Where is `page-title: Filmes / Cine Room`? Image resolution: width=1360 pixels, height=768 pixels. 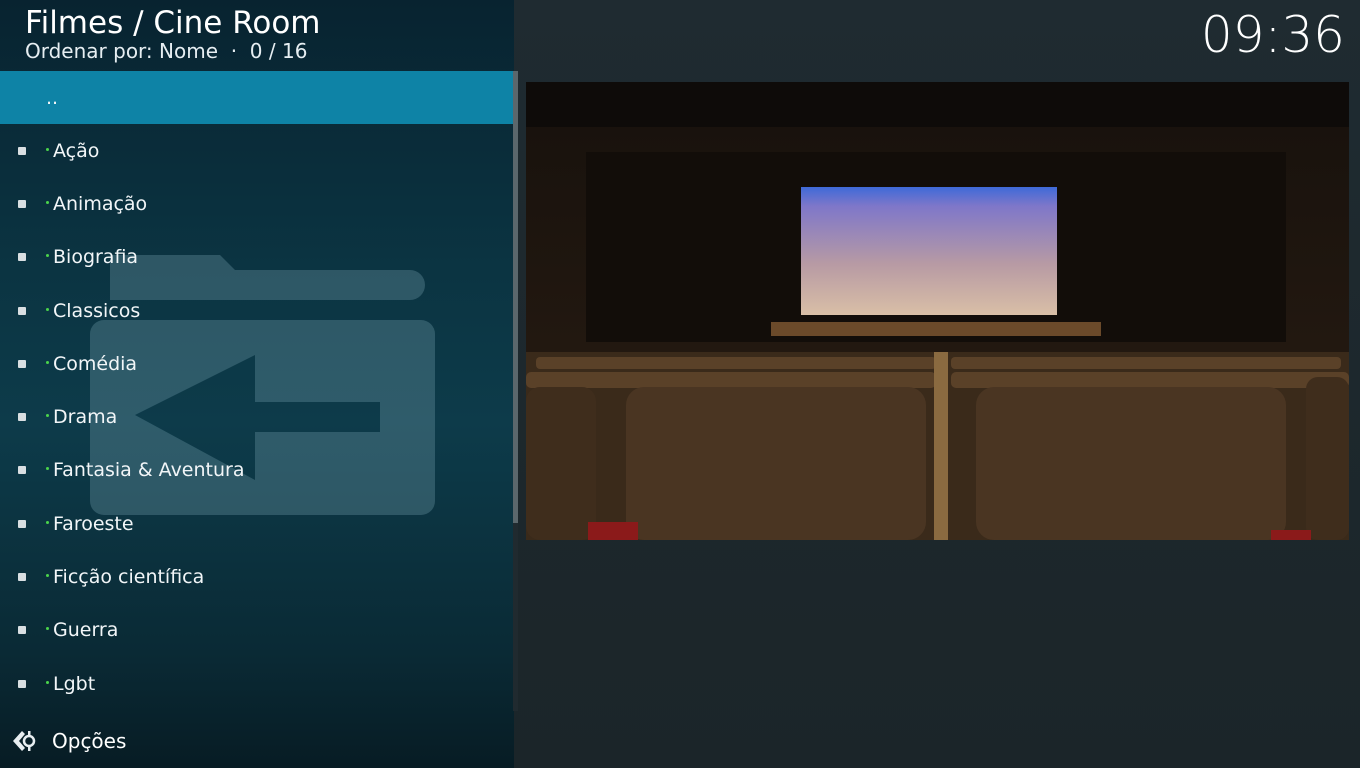
page-title: Filmes / Cine Room is located at coordinates (173, 23).